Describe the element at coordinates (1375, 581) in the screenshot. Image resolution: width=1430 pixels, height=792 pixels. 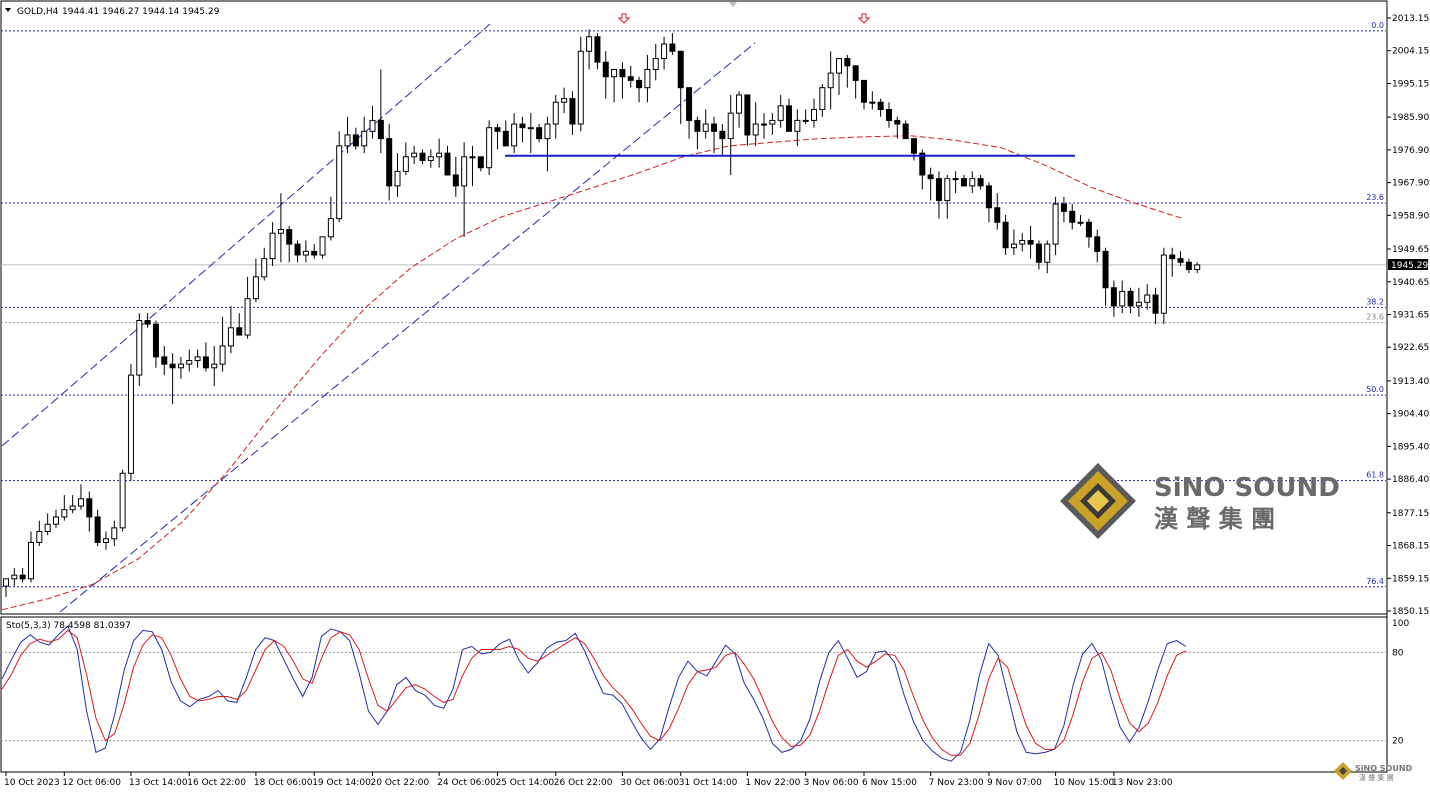
I see `fib-label: 76.4` at that location.